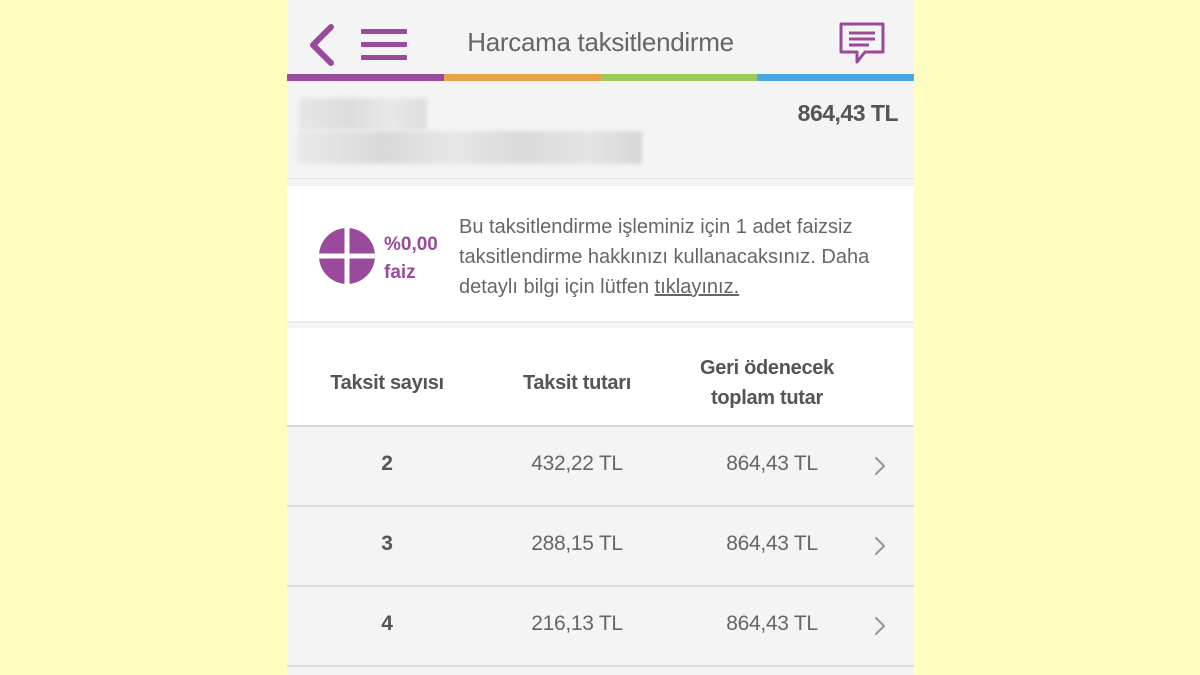  I want to click on details-link: tıklayınız., so click(697, 287).